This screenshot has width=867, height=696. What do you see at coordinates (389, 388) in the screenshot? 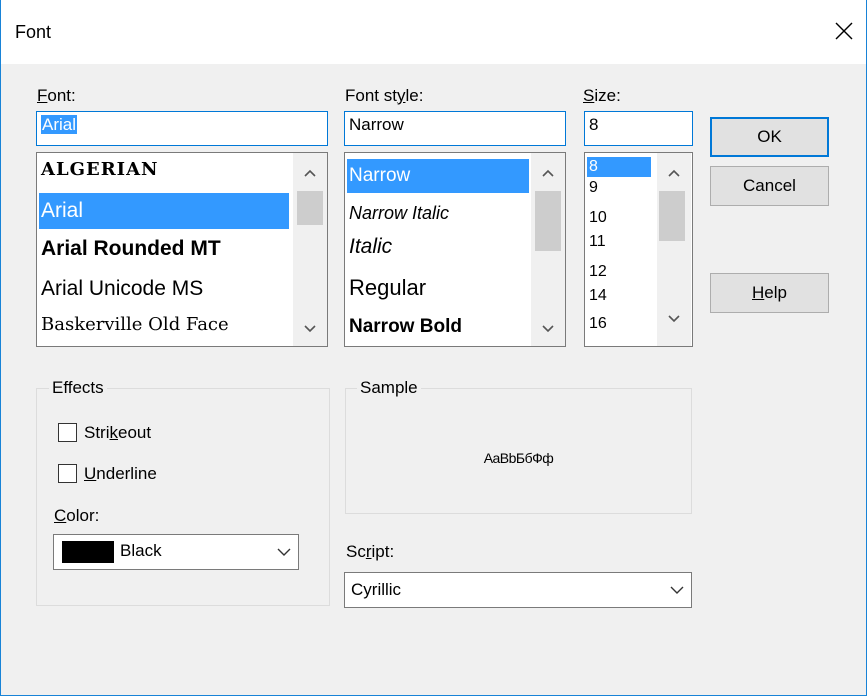
I see `sample-title: Sample` at bounding box center [389, 388].